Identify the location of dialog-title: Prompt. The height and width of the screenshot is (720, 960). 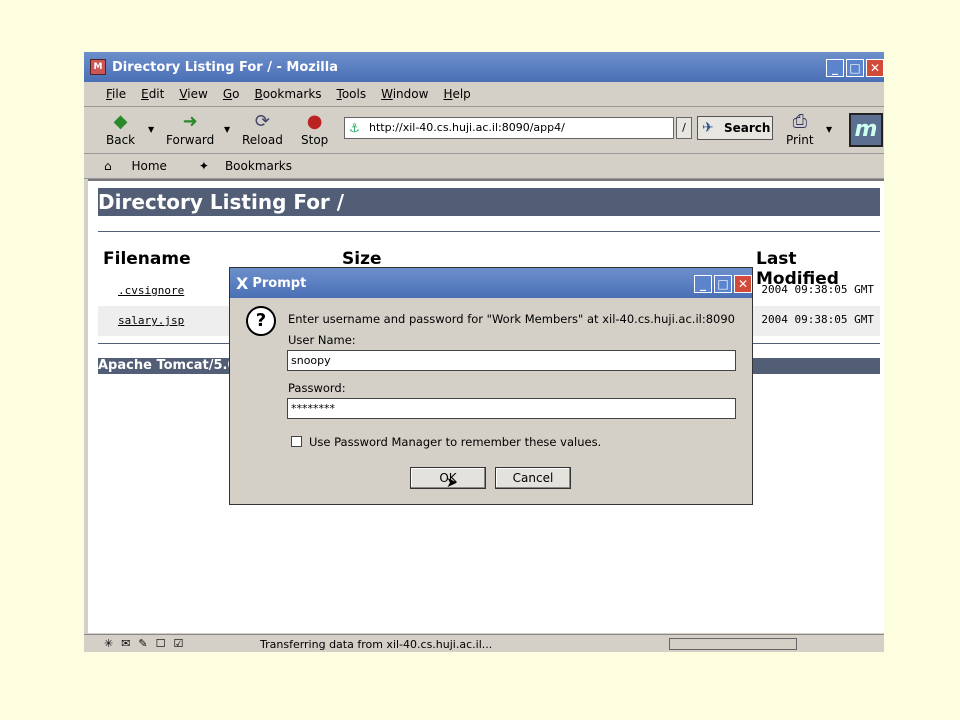
(279, 283).